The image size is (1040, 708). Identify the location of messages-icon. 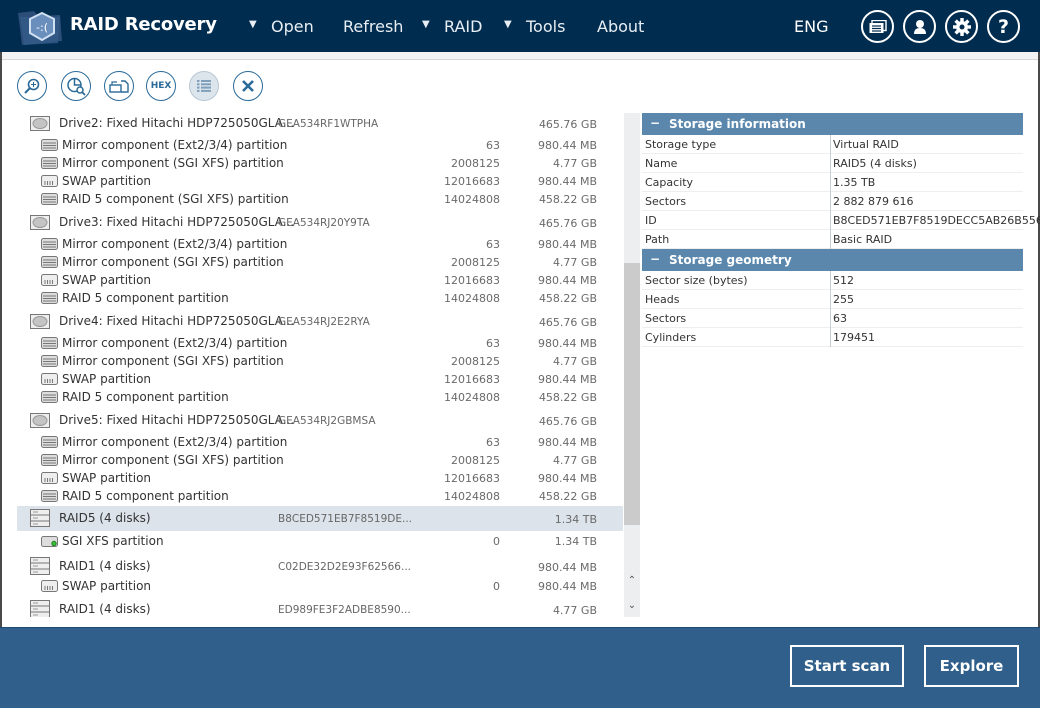
(878, 26).